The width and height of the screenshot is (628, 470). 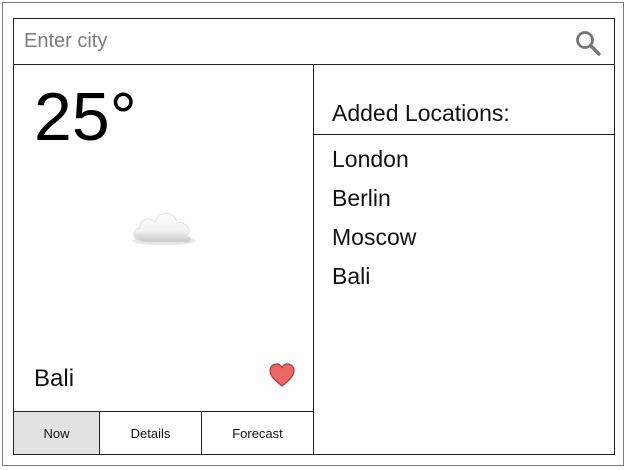 What do you see at coordinates (374, 242) in the screenshot?
I see `location-item-moscow: Moscow` at bounding box center [374, 242].